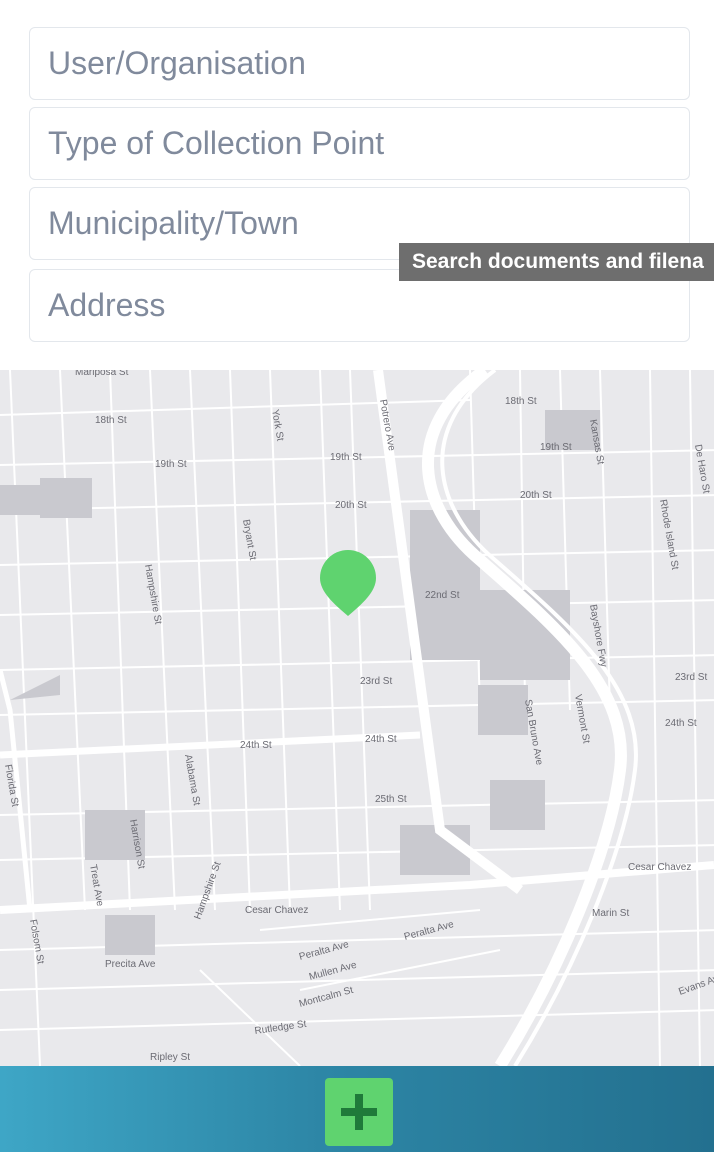  Describe the element at coordinates (96, 886) in the screenshot. I see `street-label: Treat Ave` at that location.